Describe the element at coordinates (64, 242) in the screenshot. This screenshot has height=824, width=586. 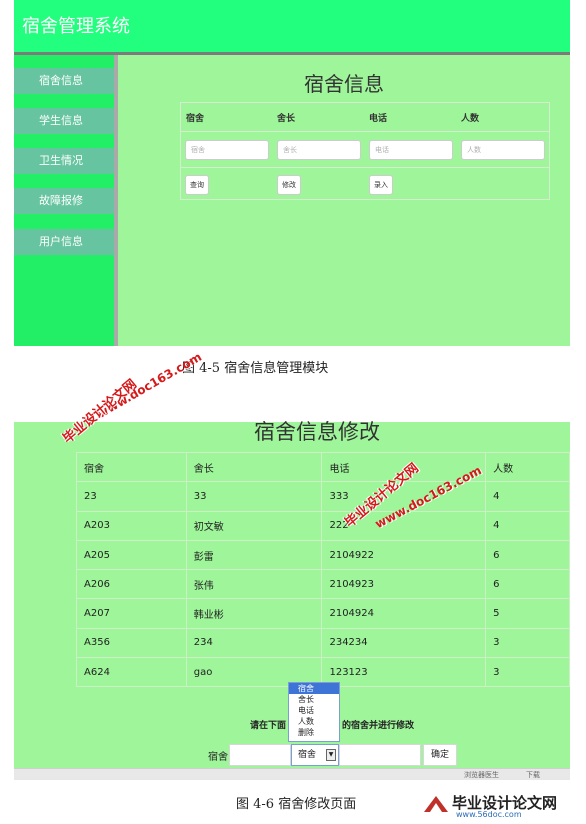
I see `sidebar-item-user-info: 用户信息` at that location.